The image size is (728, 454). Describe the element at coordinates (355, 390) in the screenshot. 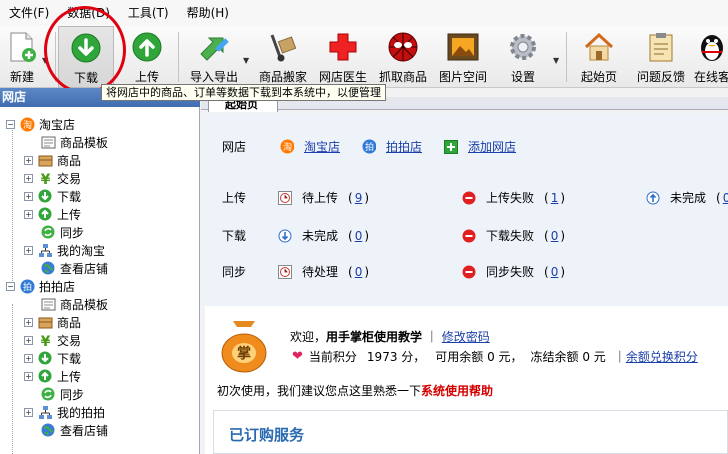

I see `help-hint: 初次使用，我们建议您点这里熟悉一下系统使用帮助` at that location.